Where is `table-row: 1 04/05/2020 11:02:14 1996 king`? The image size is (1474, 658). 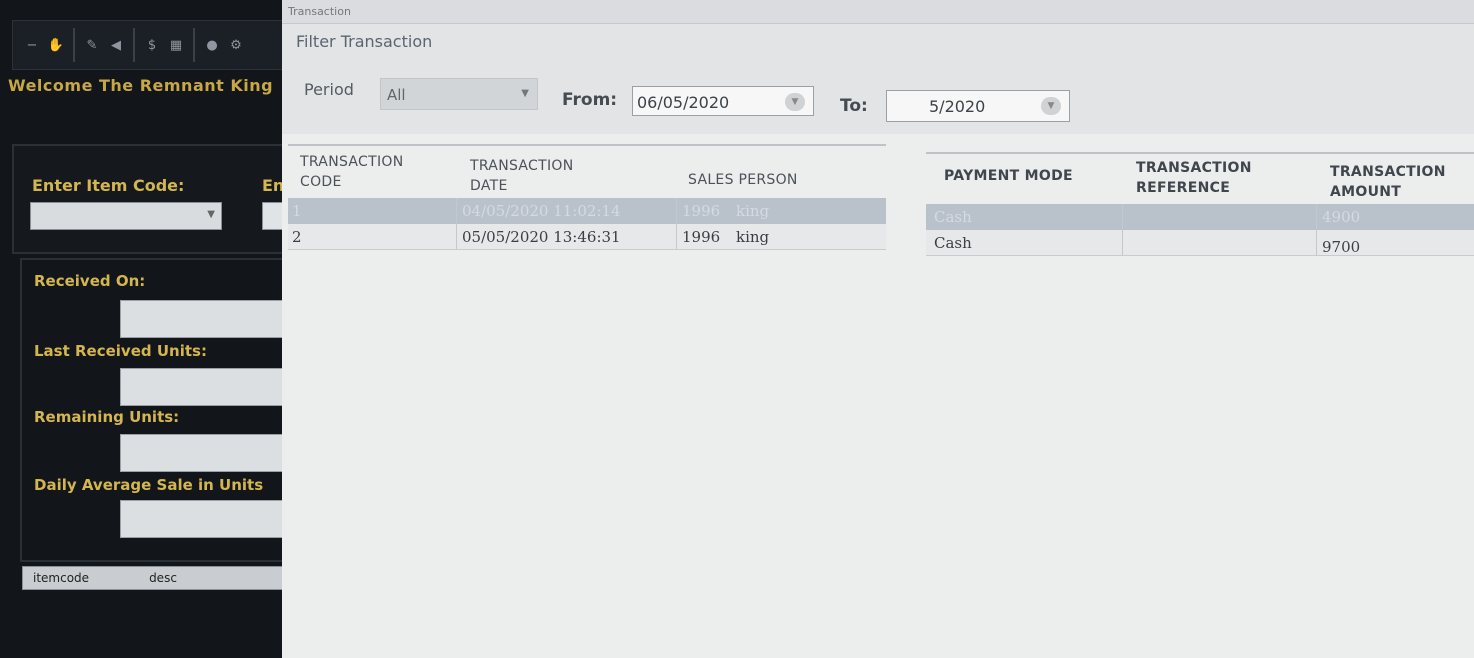 table-row: 1 04/05/2020 11:02:14 1996 king is located at coordinates (587, 211).